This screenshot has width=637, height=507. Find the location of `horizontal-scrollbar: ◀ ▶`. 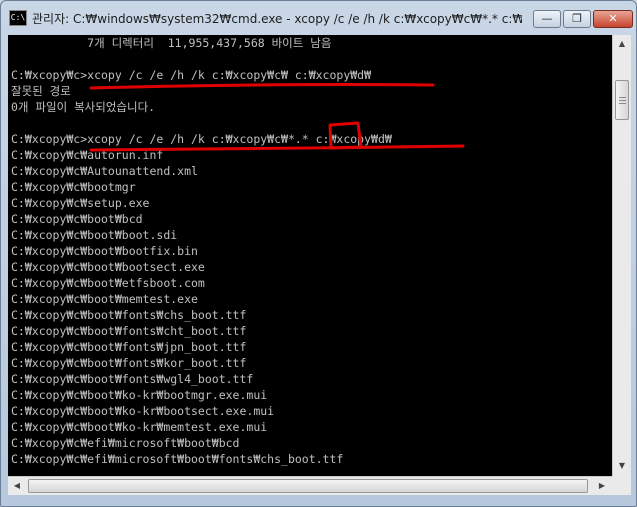

horizontal-scrollbar: ◀ ▶ is located at coordinates (310, 485).